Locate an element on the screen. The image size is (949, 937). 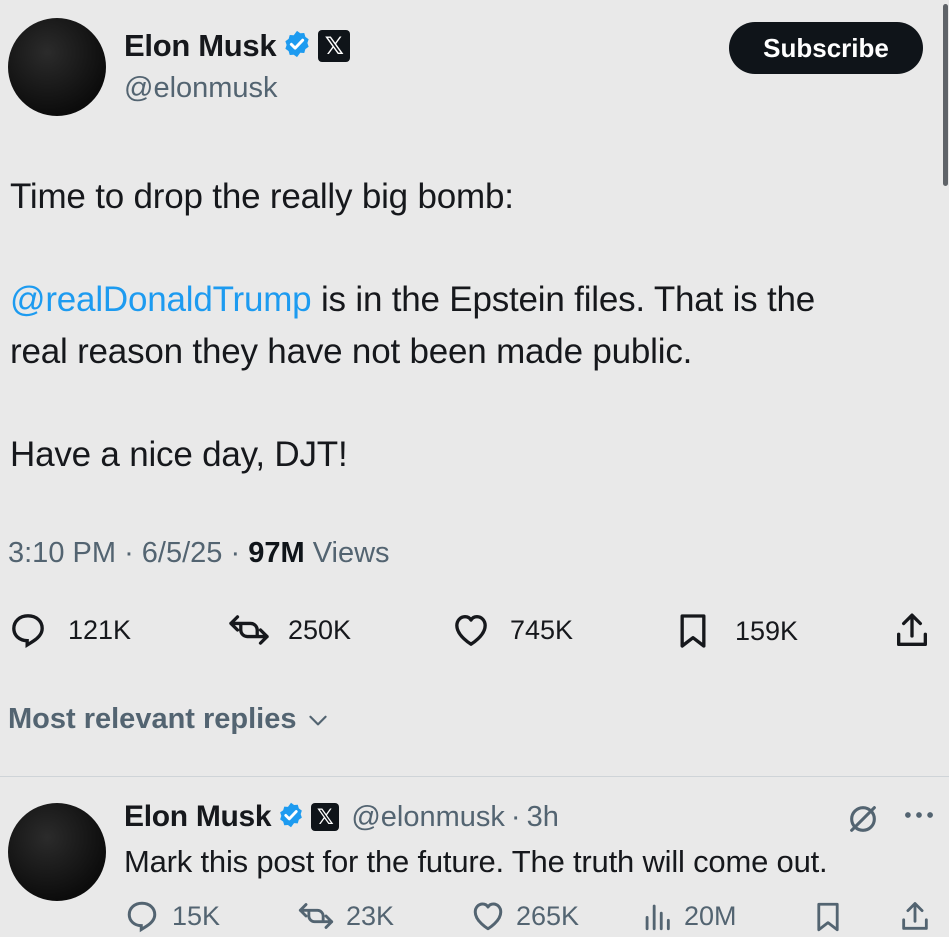
author-handle: @elonmusk is located at coordinates (201, 88).